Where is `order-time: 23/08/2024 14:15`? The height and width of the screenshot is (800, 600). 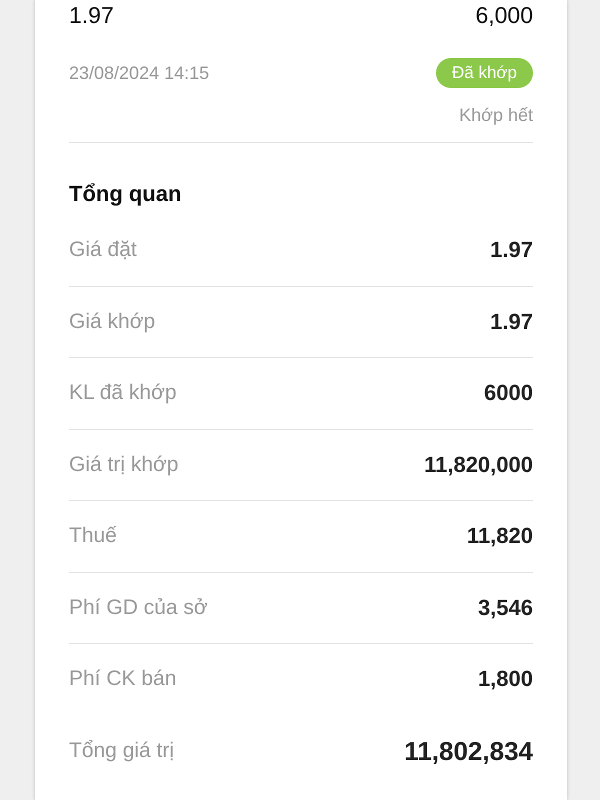 order-time: 23/08/2024 14:15 is located at coordinates (139, 73).